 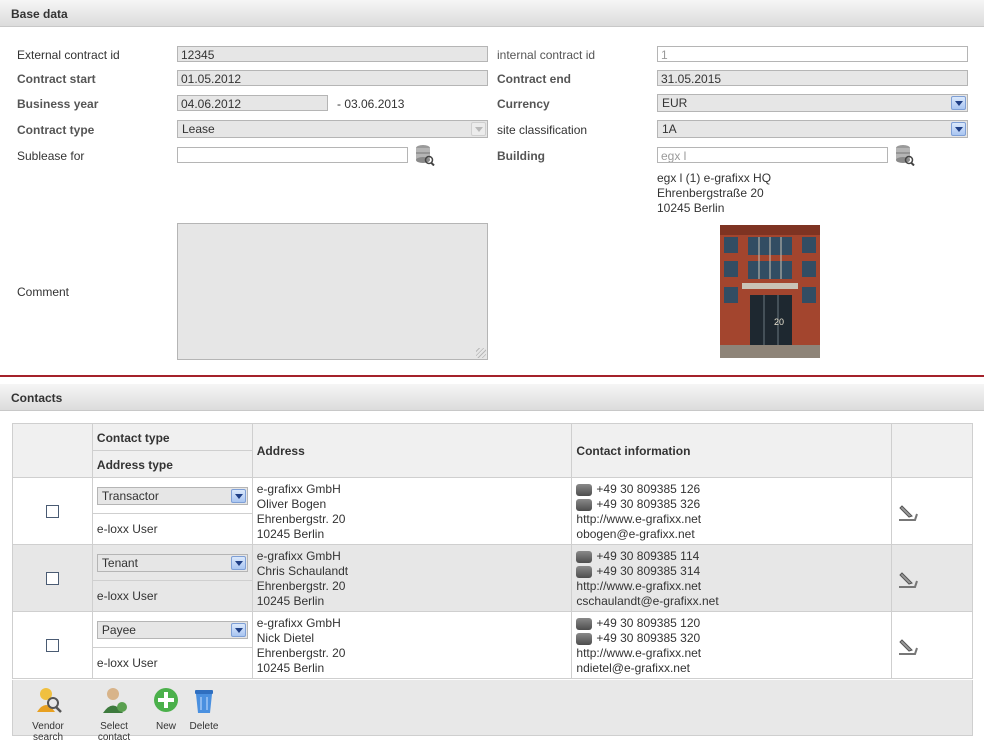 I want to click on contact-type-select: Transactor, so click(x=172, y=496).